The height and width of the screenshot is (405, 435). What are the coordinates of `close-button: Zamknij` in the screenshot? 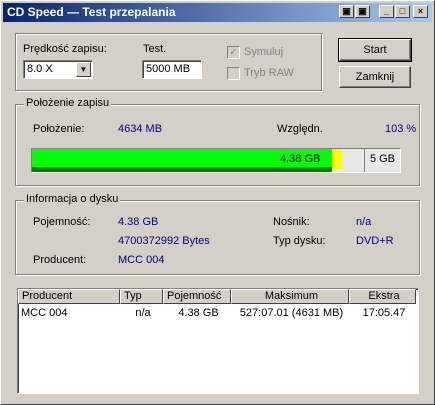 It's located at (375, 77).